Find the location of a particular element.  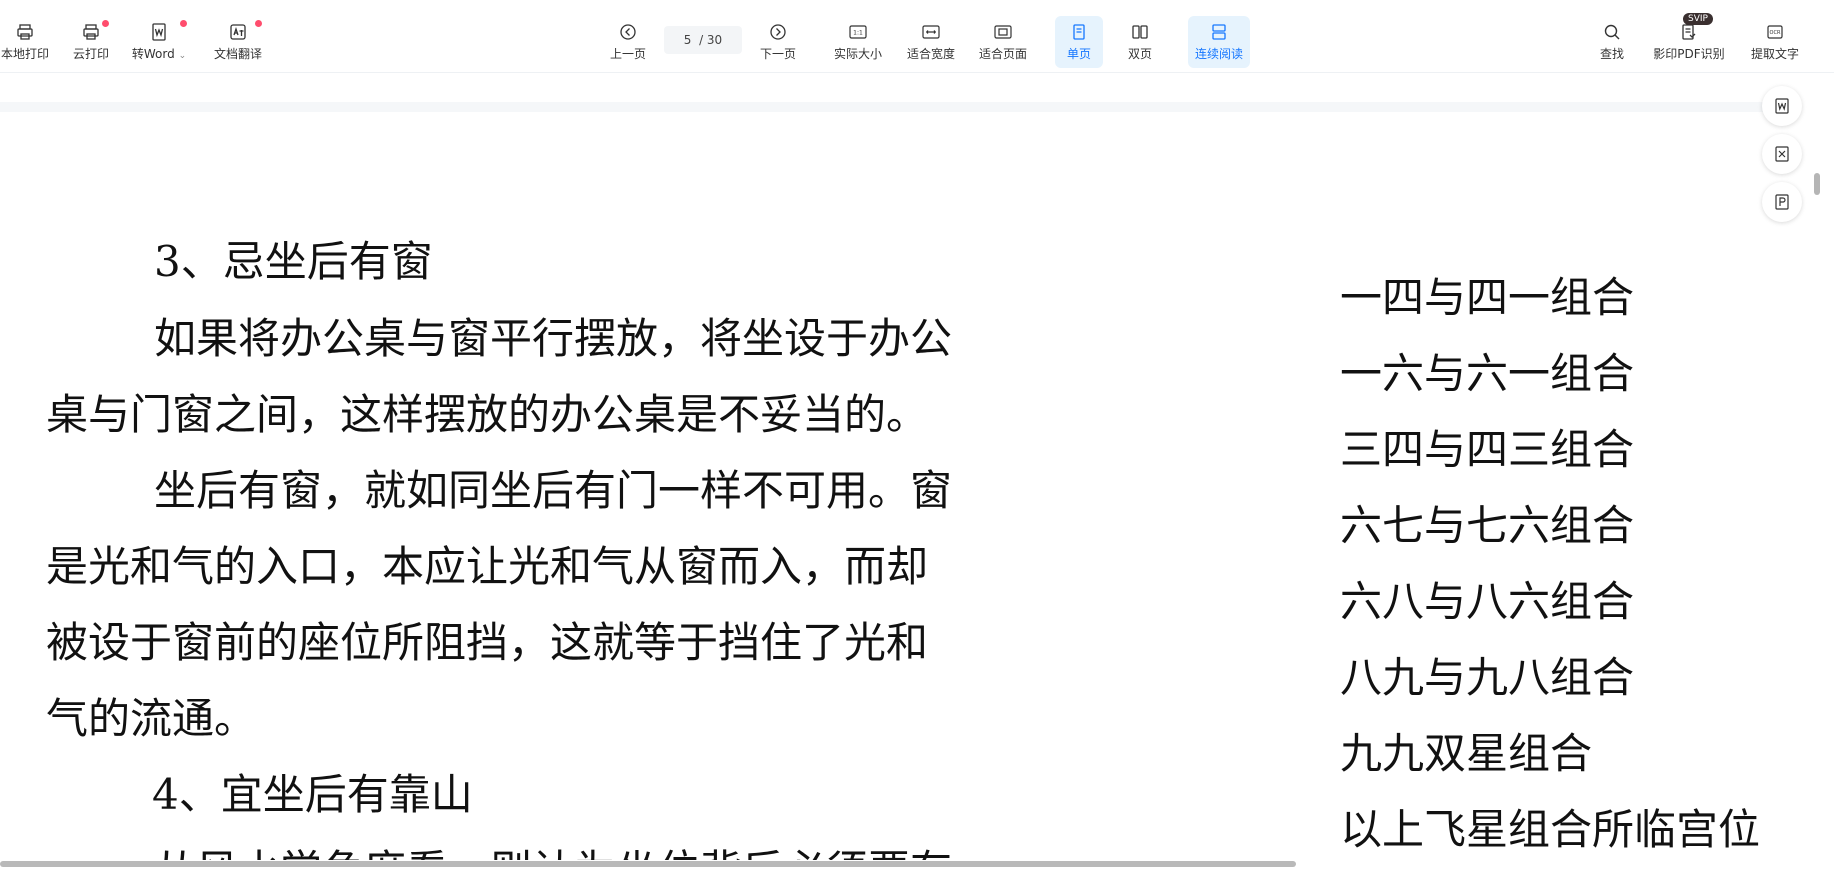

combination-line: 八九与九八组合 is located at coordinates (1487, 677).